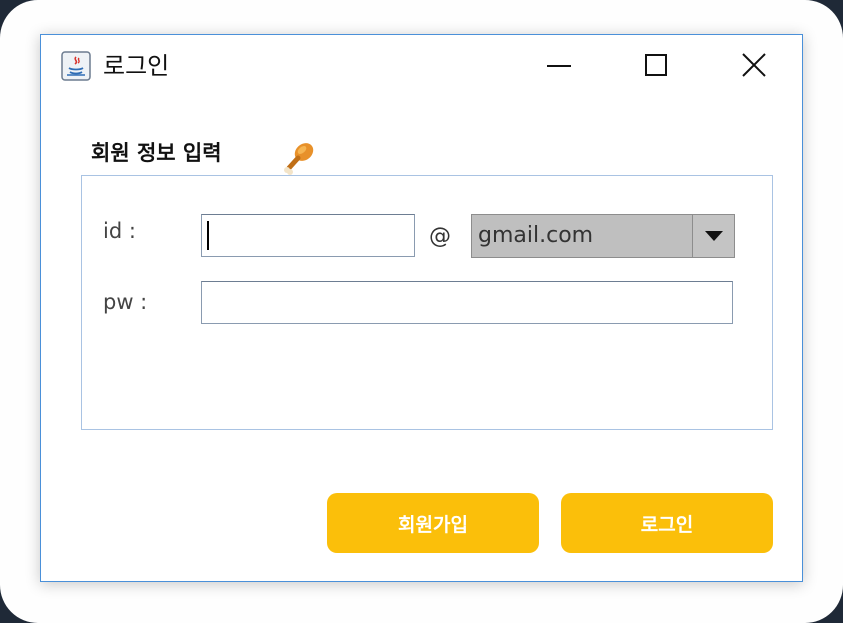 Image resolution: width=843 pixels, height=623 pixels. Describe the element at coordinates (136, 66) in the screenshot. I see `window-title: 로그인` at that location.